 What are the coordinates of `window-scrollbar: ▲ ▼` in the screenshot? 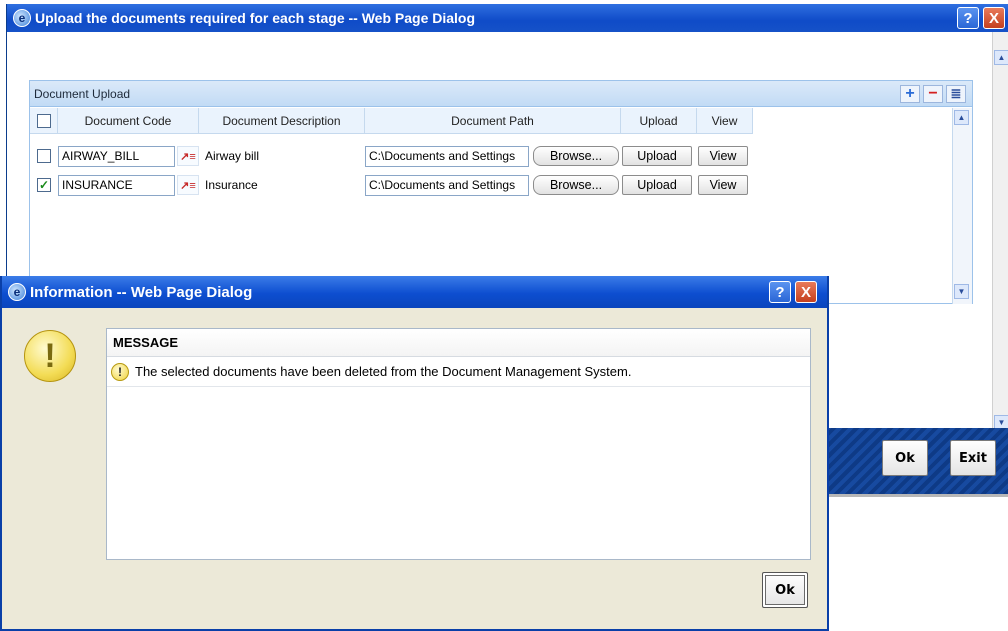 It's located at (1000, 232).